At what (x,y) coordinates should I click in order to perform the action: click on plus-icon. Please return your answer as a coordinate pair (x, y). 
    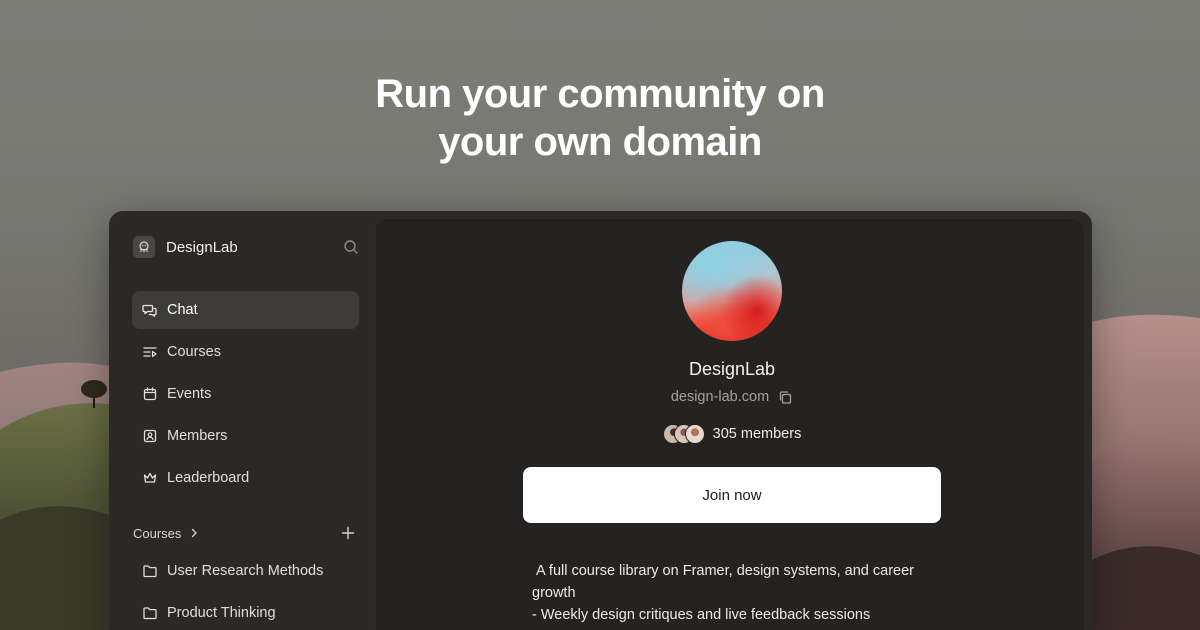
    Looking at the image, I should click on (348, 533).